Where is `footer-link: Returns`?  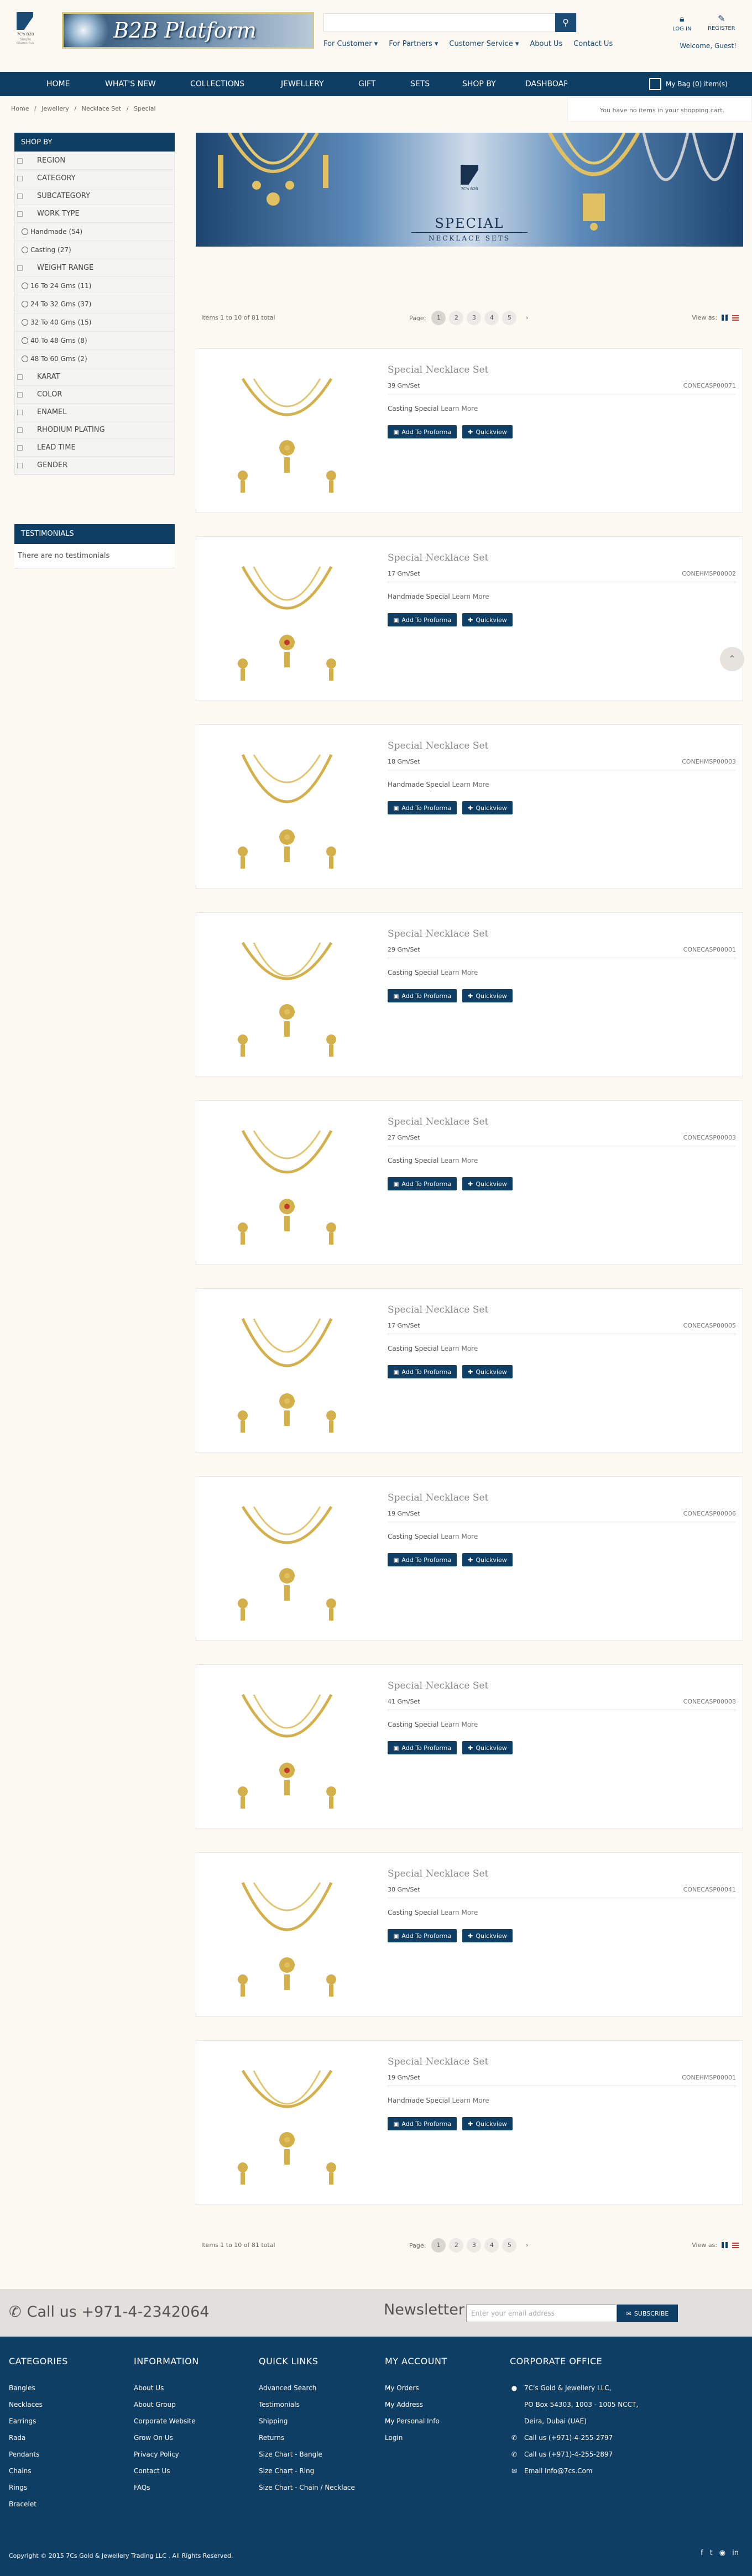 footer-link: Returns is located at coordinates (307, 2437).